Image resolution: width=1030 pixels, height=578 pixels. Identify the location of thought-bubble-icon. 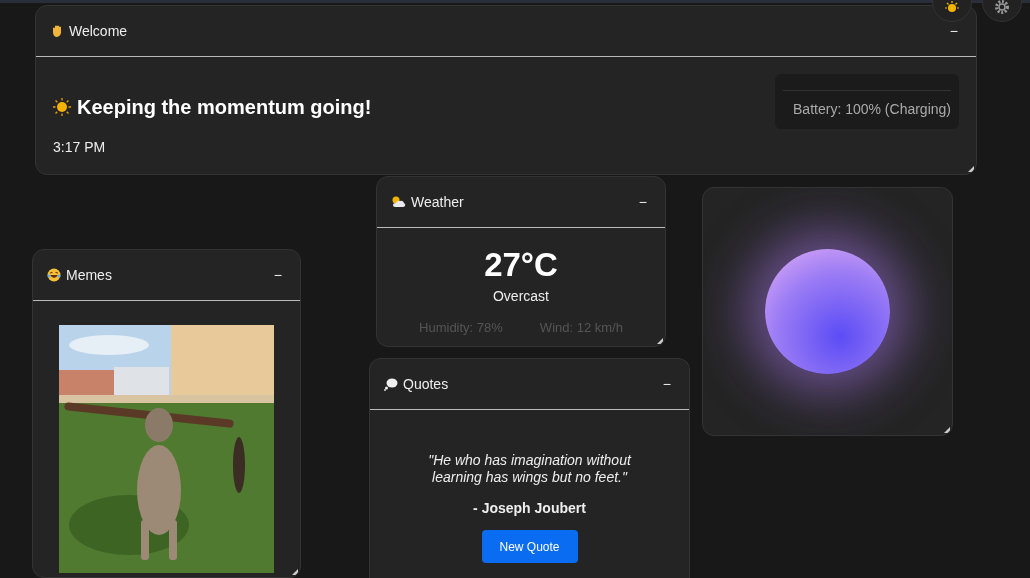
(391, 384).